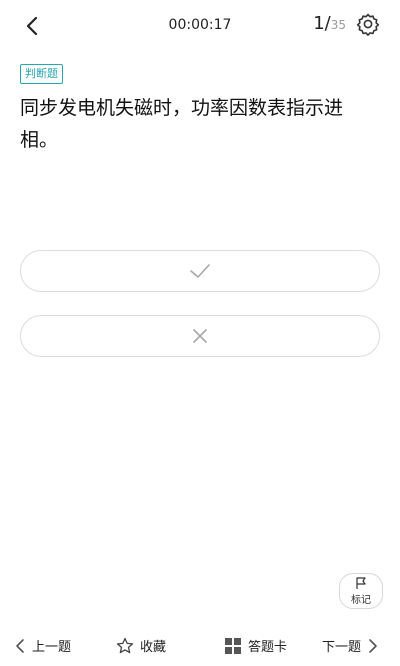  What do you see at coordinates (373, 645) in the screenshot?
I see `chevron-right-icon` at bounding box center [373, 645].